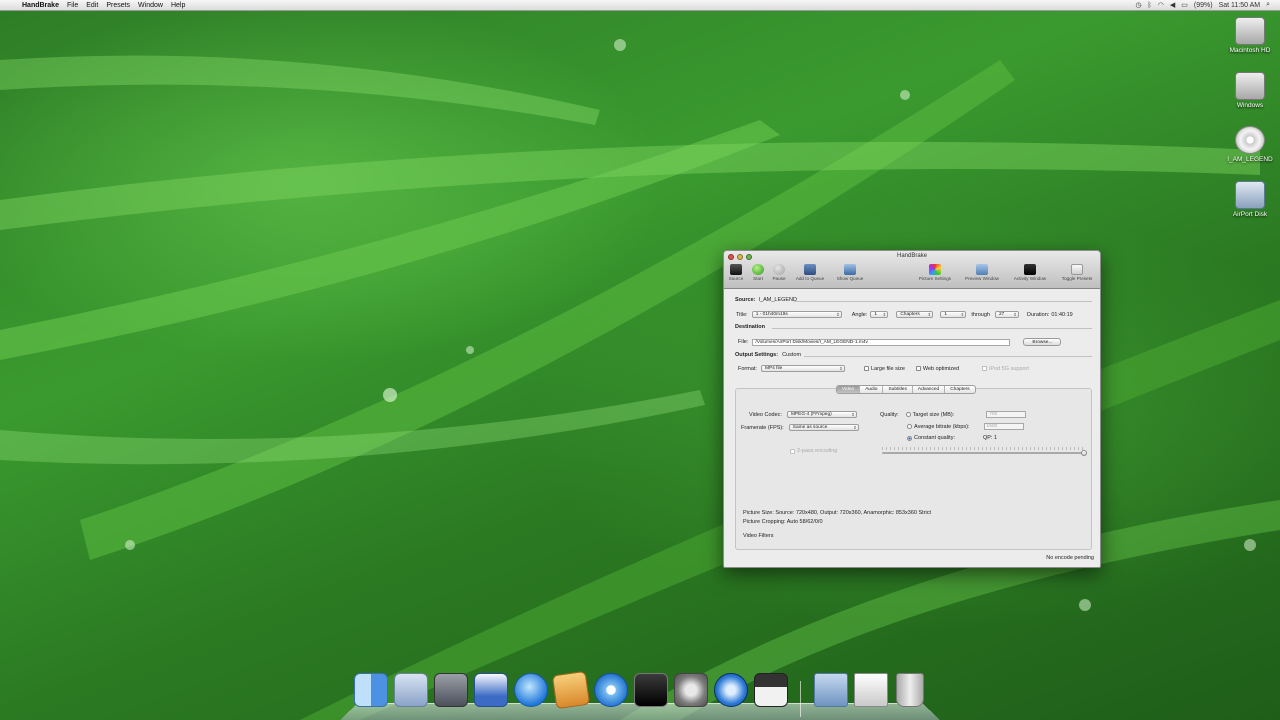 Image resolution: width=1280 pixels, height=720 pixels. Describe the element at coordinates (898, 389) in the screenshot. I see `tab-subtitles: Subtitles` at that location.